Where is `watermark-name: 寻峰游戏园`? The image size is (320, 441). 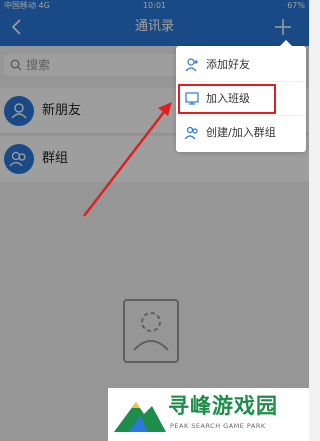 watermark-name: 寻峰游戏园 is located at coordinates (223, 406).